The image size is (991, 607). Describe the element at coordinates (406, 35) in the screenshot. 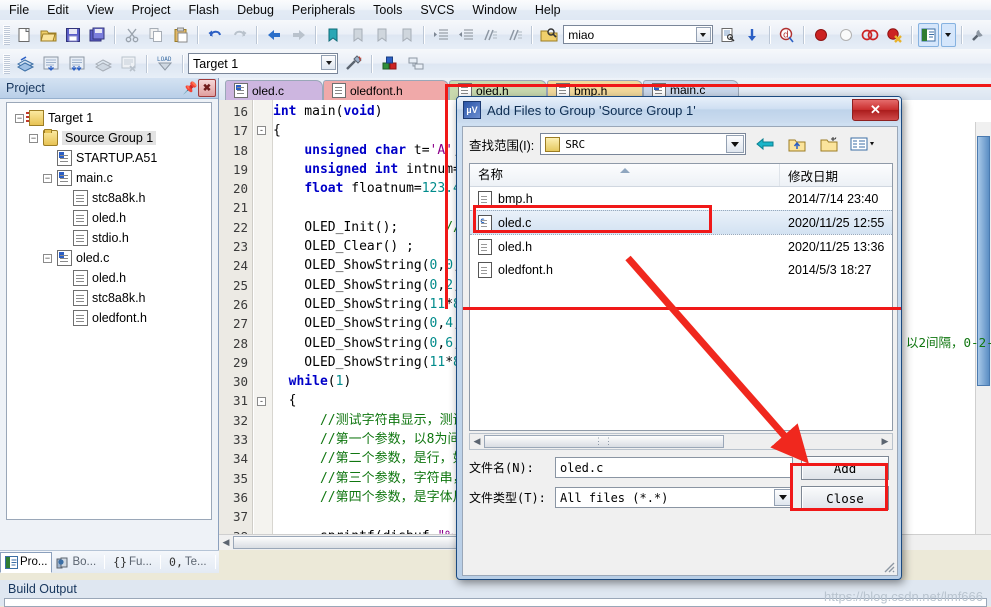

I see `bookmark-clear-icon` at that location.